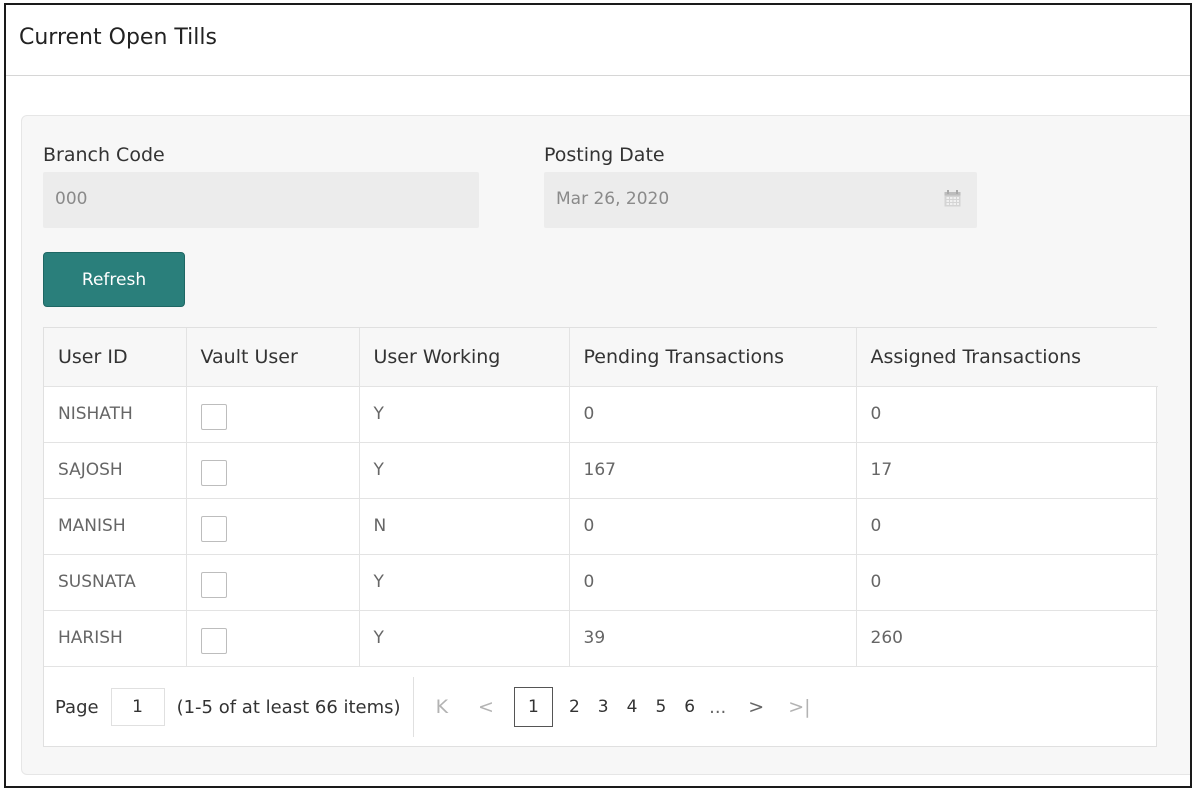  What do you see at coordinates (115, 357) in the screenshot?
I see `column-header-user-id: User ID` at bounding box center [115, 357].